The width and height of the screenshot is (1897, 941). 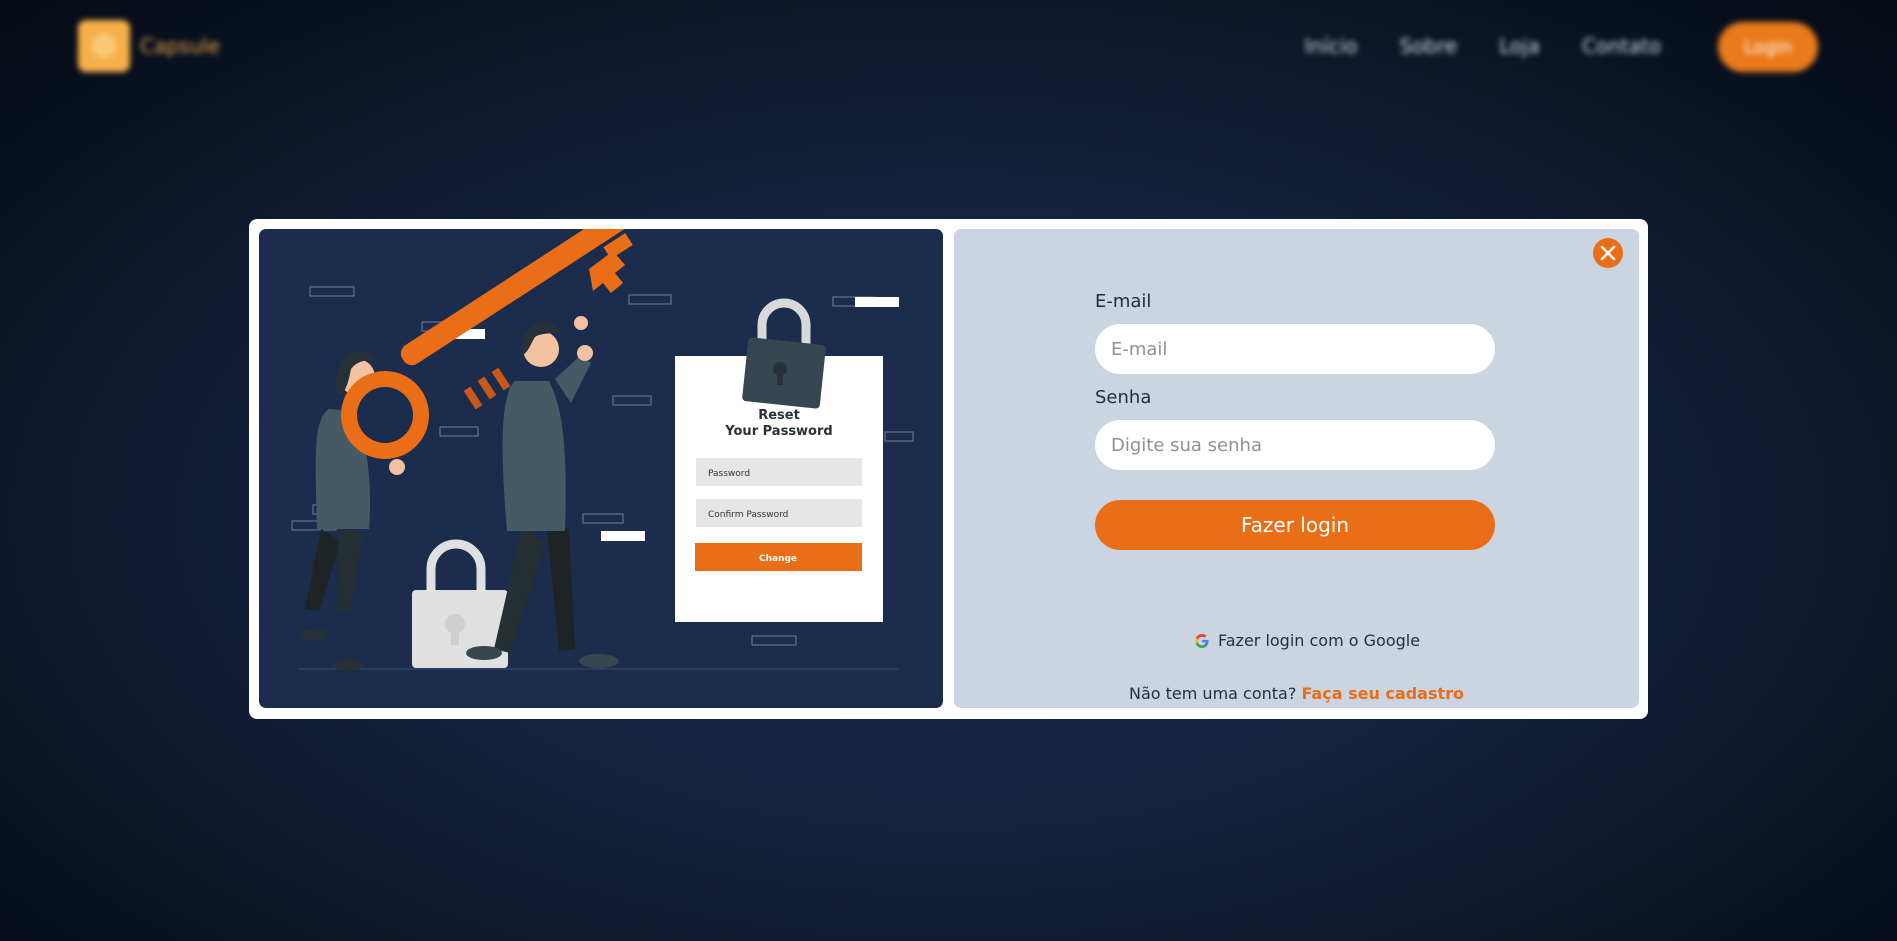 What do you see at coordinates (180, 46) in the screenshot?
I see `brand-name: Capsule` at bounding box center [180, 46].